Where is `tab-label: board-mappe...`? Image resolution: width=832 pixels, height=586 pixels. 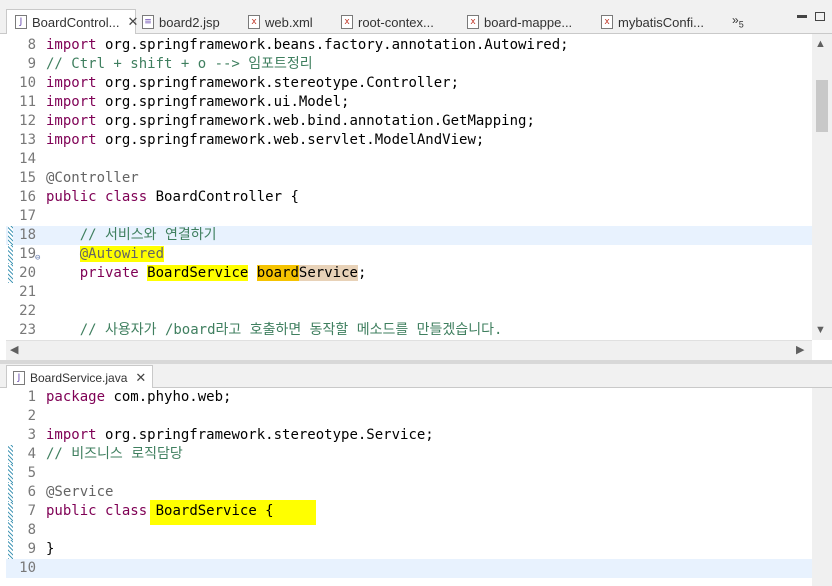
tab-label: board-mappe... is located at coordinates (528, 22).